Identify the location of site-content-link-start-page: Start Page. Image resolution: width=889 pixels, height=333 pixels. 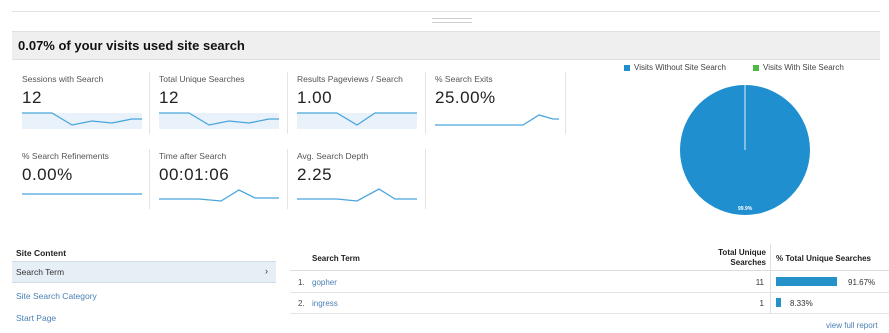
(36, 318).